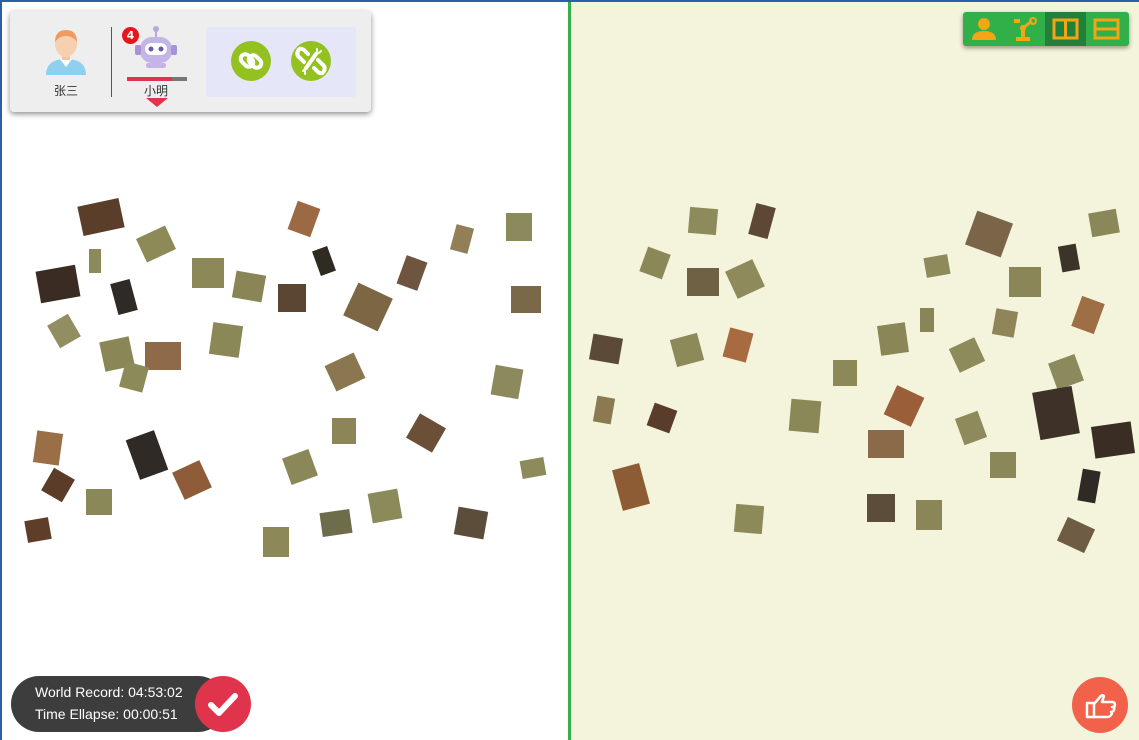 This screenshot has width=1139, height=740. I want to click on notification-badge: 4, so click(130, 35).